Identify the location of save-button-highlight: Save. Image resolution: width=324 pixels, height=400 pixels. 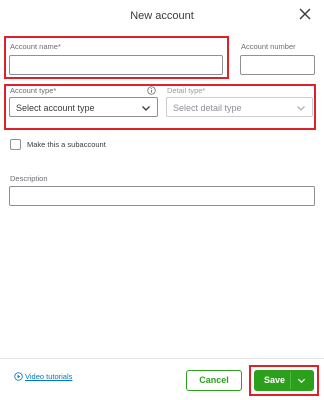
(284, 380).